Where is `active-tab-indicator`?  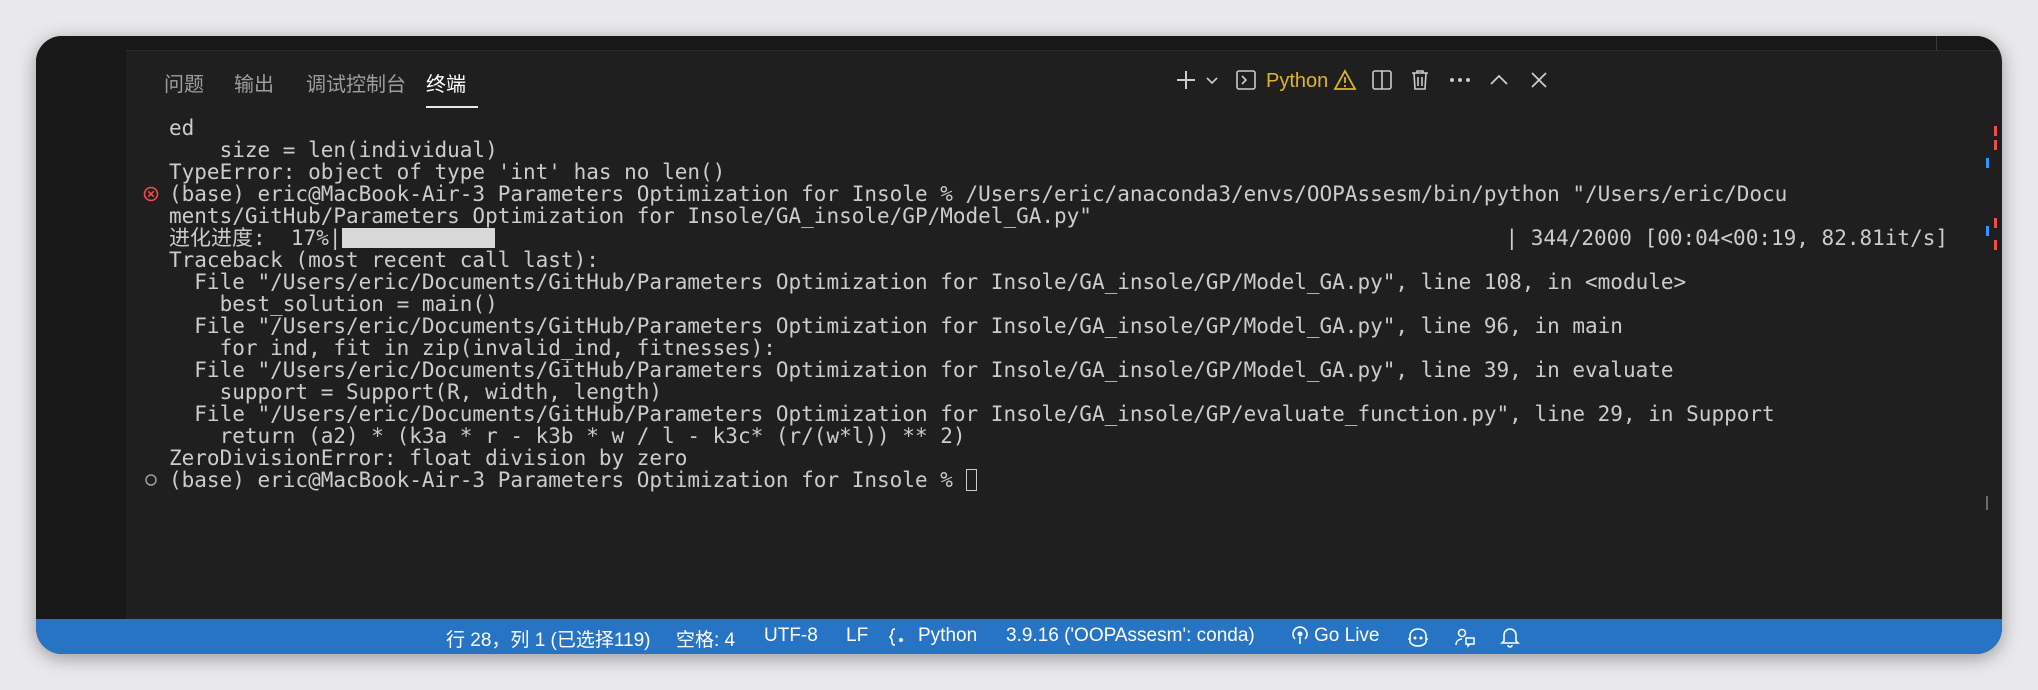
active-tab-indicator is located at coordinates (452, 107).